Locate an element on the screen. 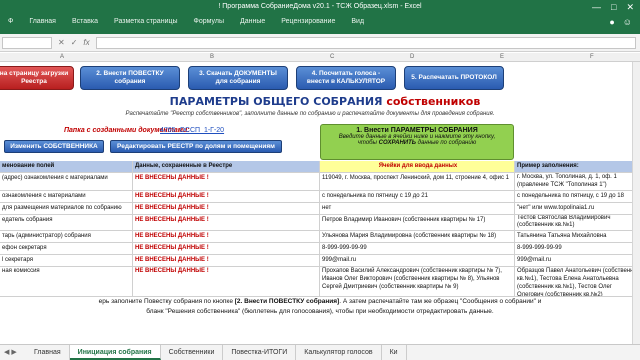  tab-view: Вид is located at coordinates (357, 23).